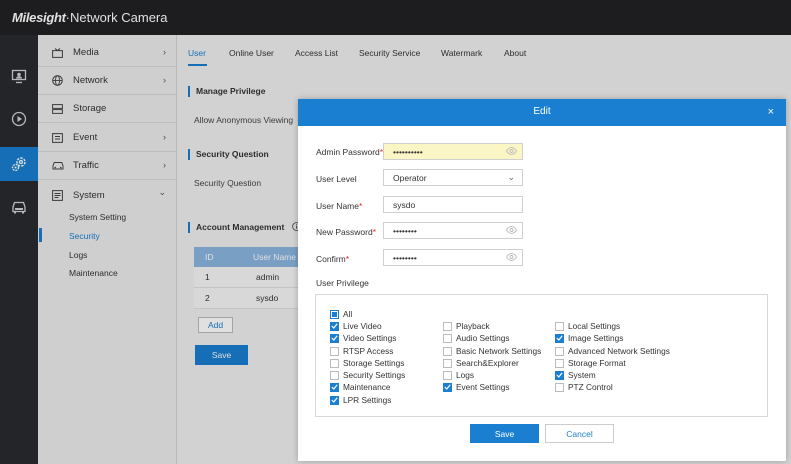 The width and height of the screenshot is (791, 464). I want to click on privilege-label: Event Settings, so click(483, 387).